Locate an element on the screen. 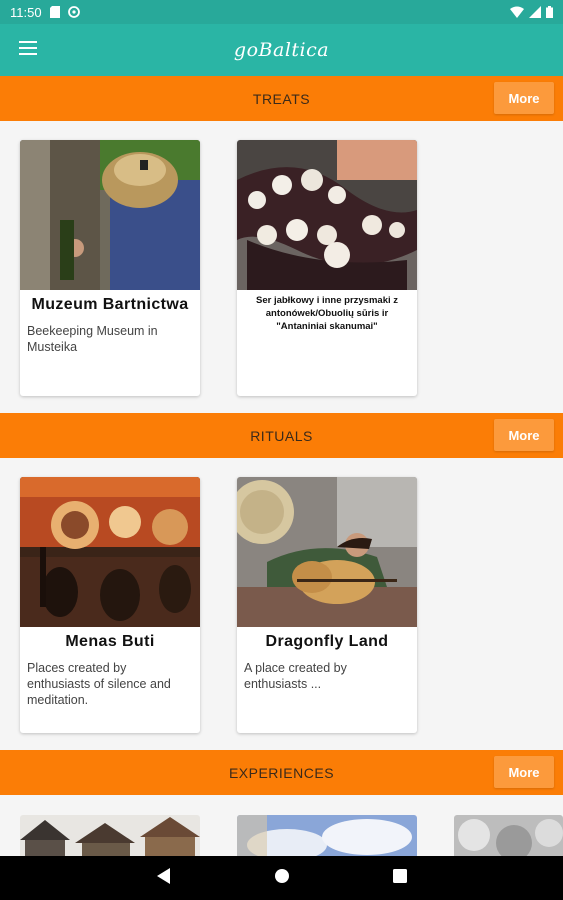 The width and height of the screenshot is (563, 900). section-title: RITUALS is located at coordinates (281, 435).